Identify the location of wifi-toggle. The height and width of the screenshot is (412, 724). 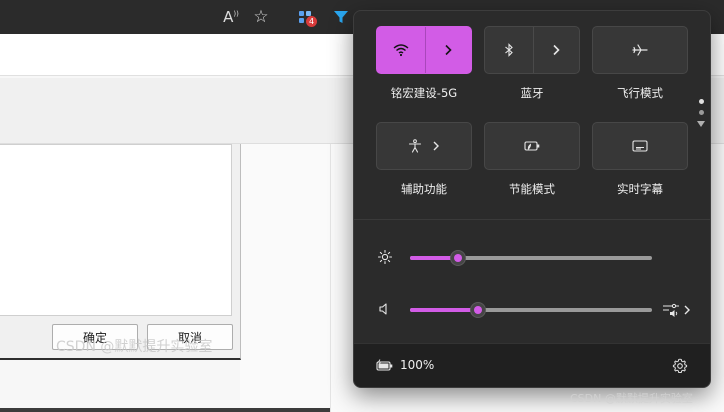
(401, 50).